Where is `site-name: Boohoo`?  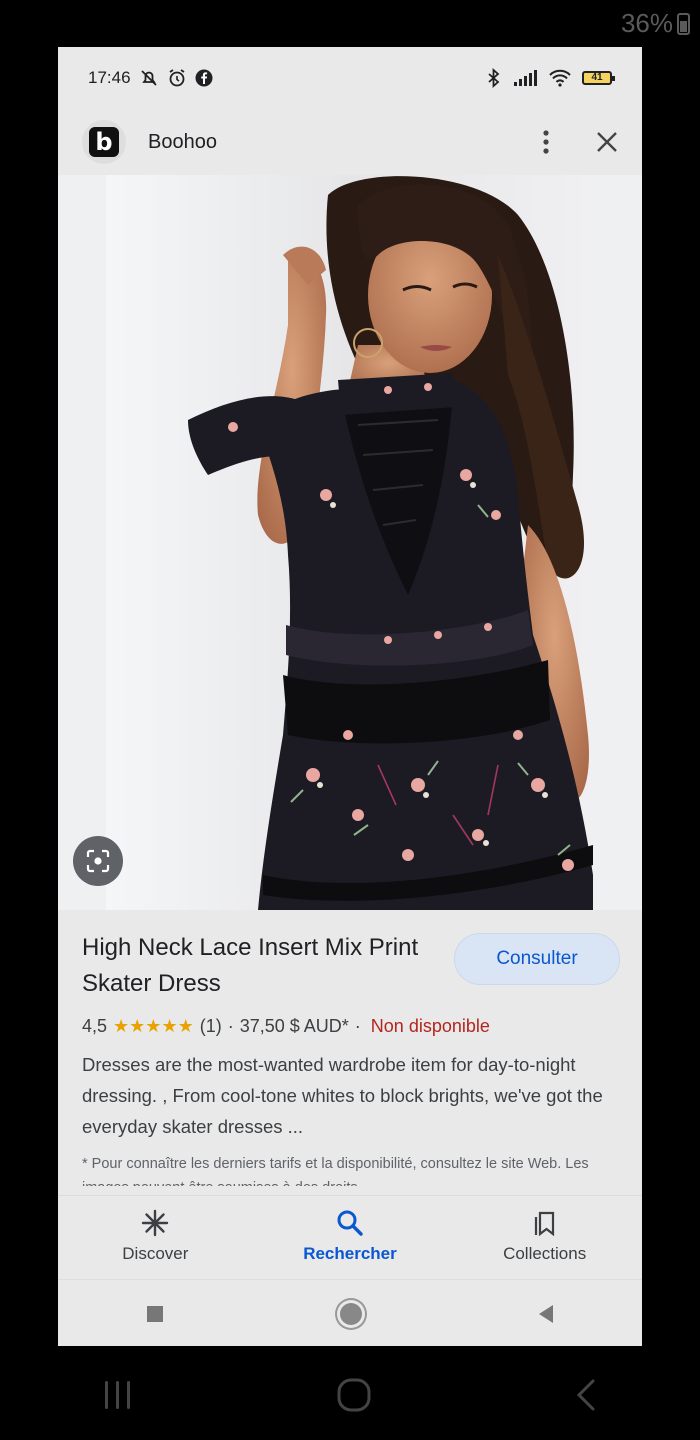 site-name: Boohoo is located at coordinates (182, 141).